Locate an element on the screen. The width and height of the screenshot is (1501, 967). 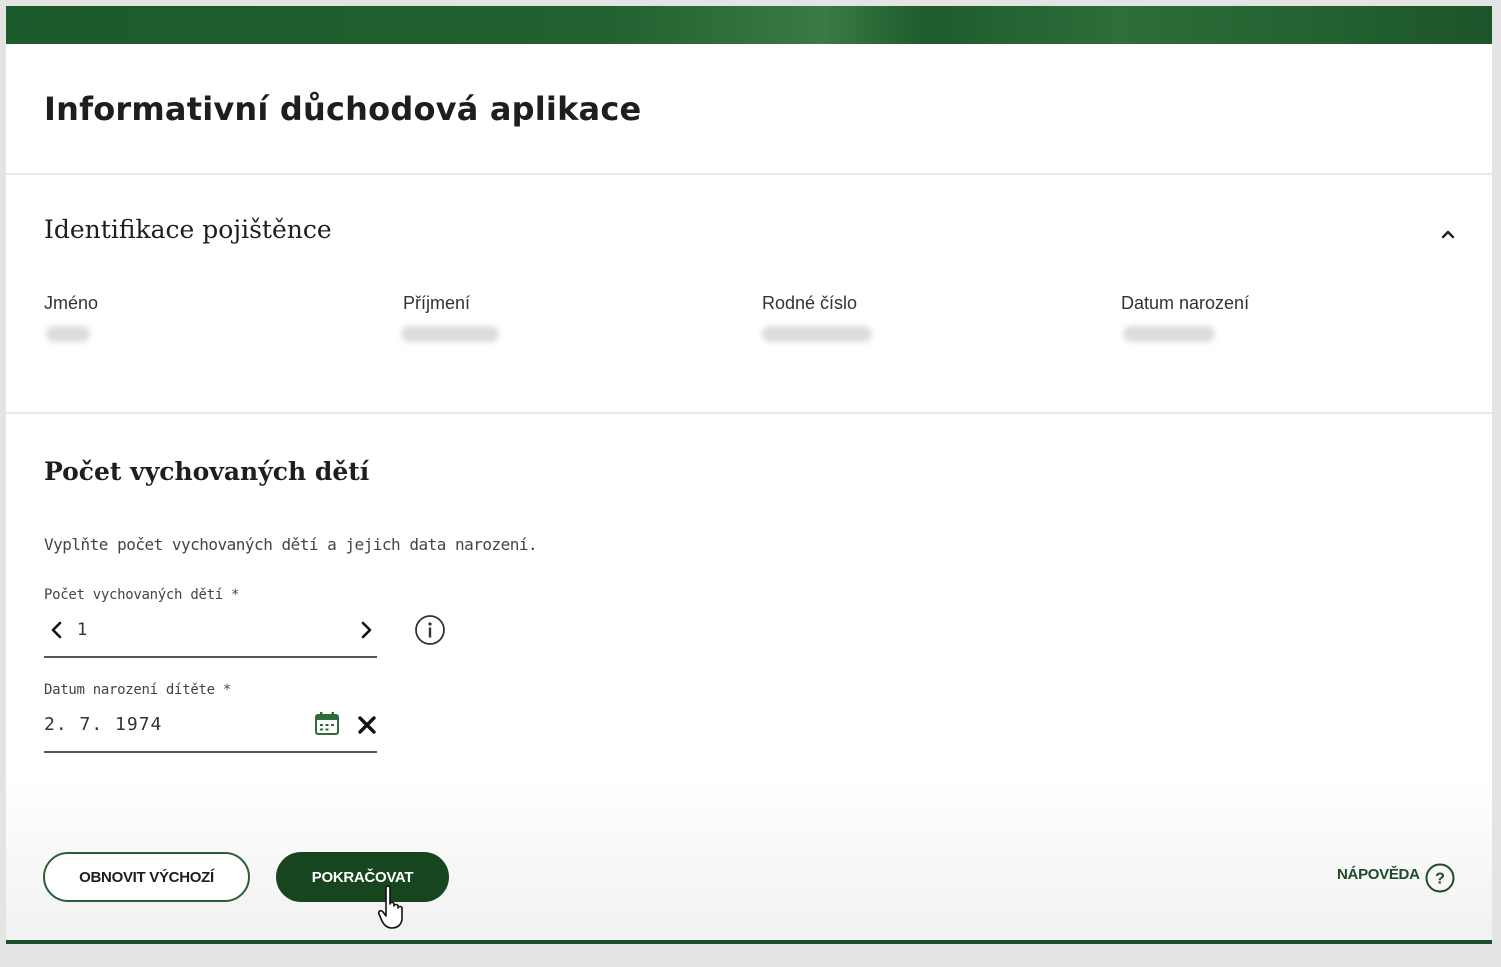
chevron-up-icon is located at coordinates (1448, 234).